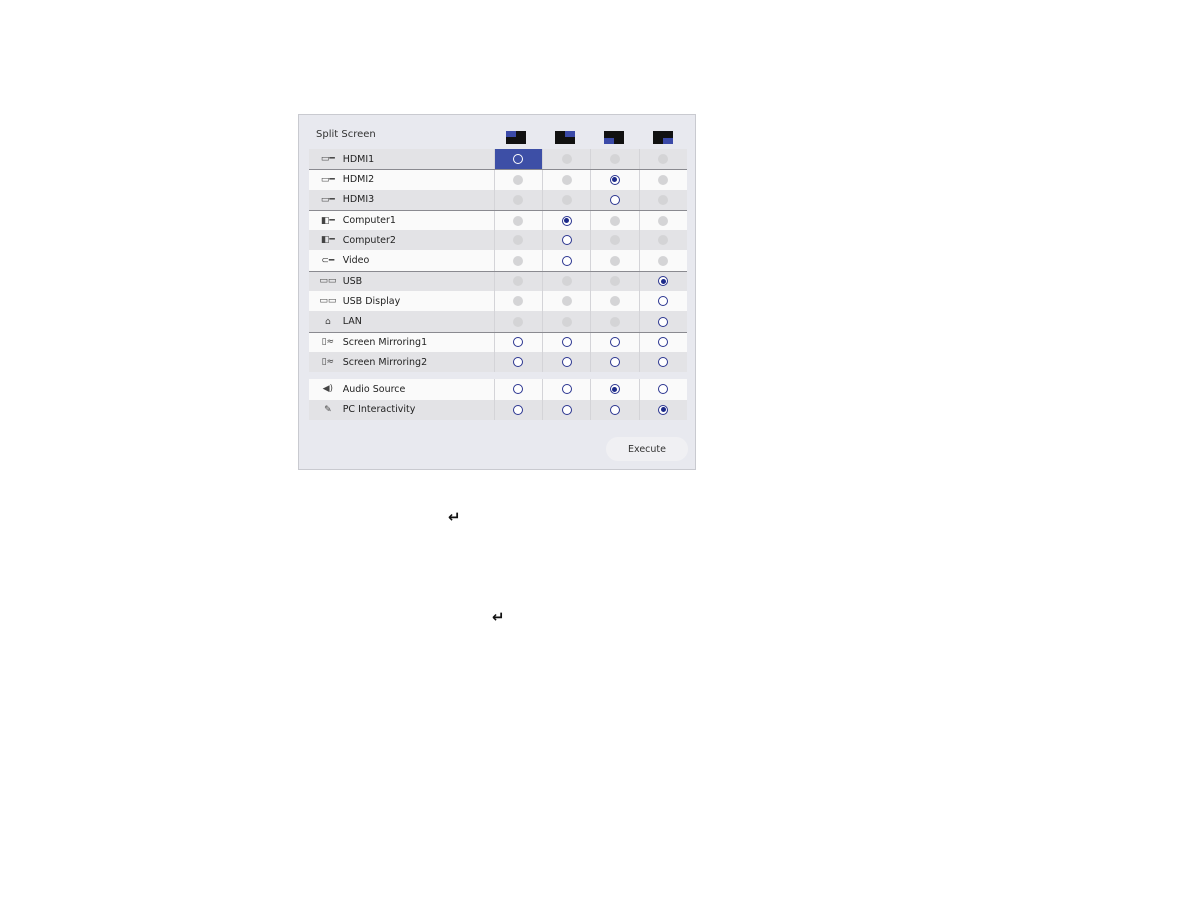 This screenshot has height=918, width=1188. Describe the element at coordinates (369, 240) in the screenshot. I see `source-label: Computer2` at that location.